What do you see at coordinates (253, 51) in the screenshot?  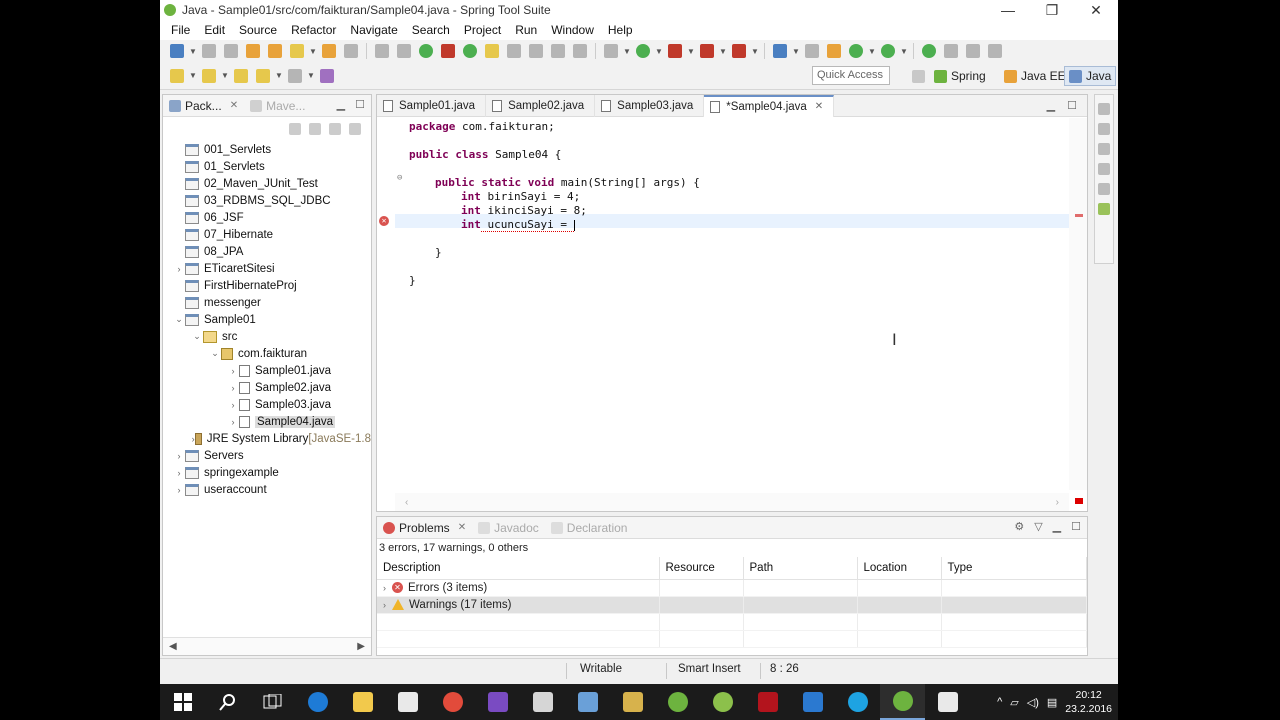 I see `open-type-icon` at bounding box center [253, 51].